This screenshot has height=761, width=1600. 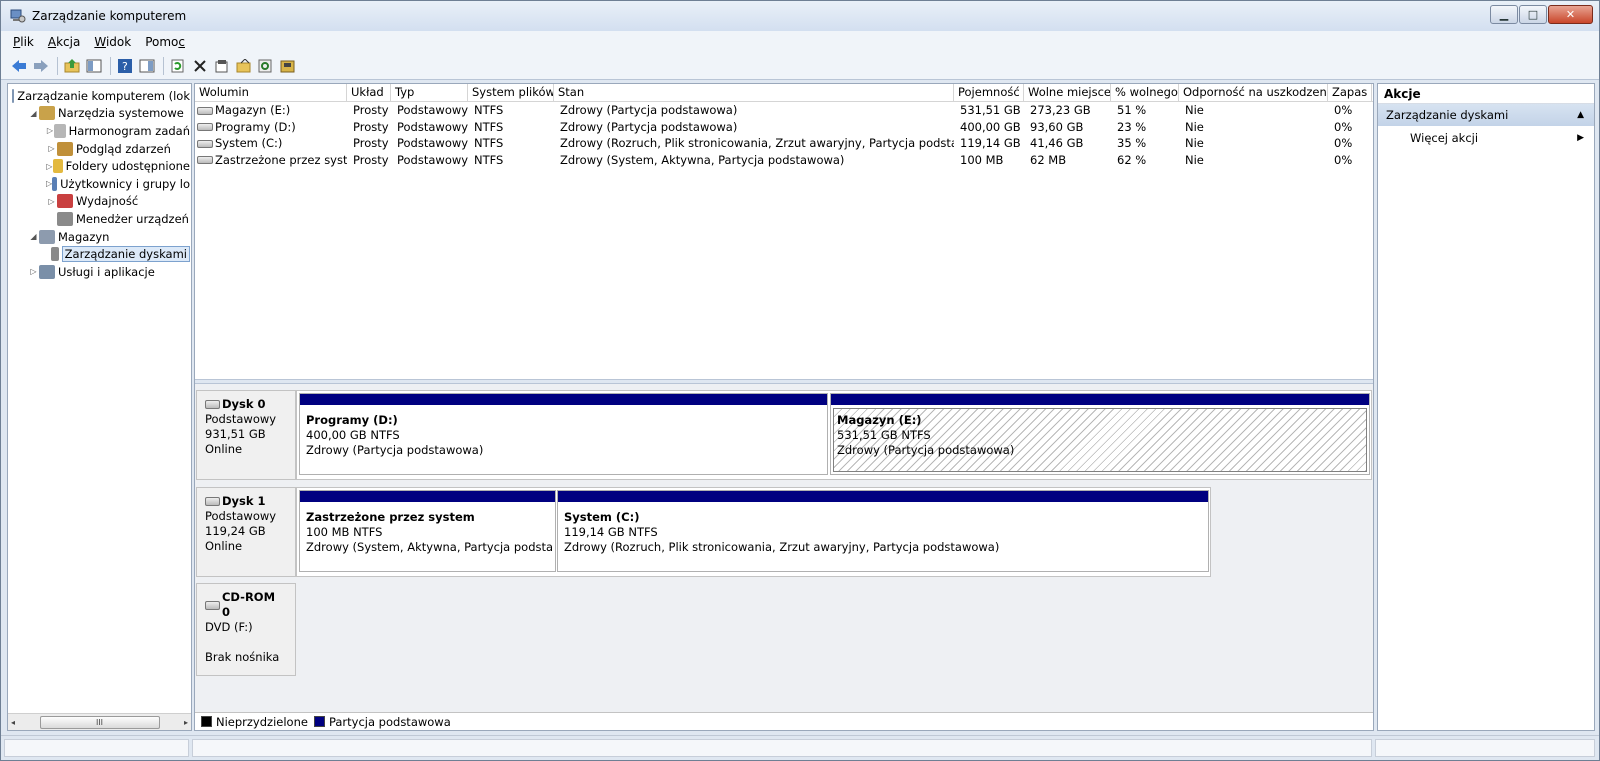 I want to click on disk-name: CD-ROM 0, so click(x=246, y=605).